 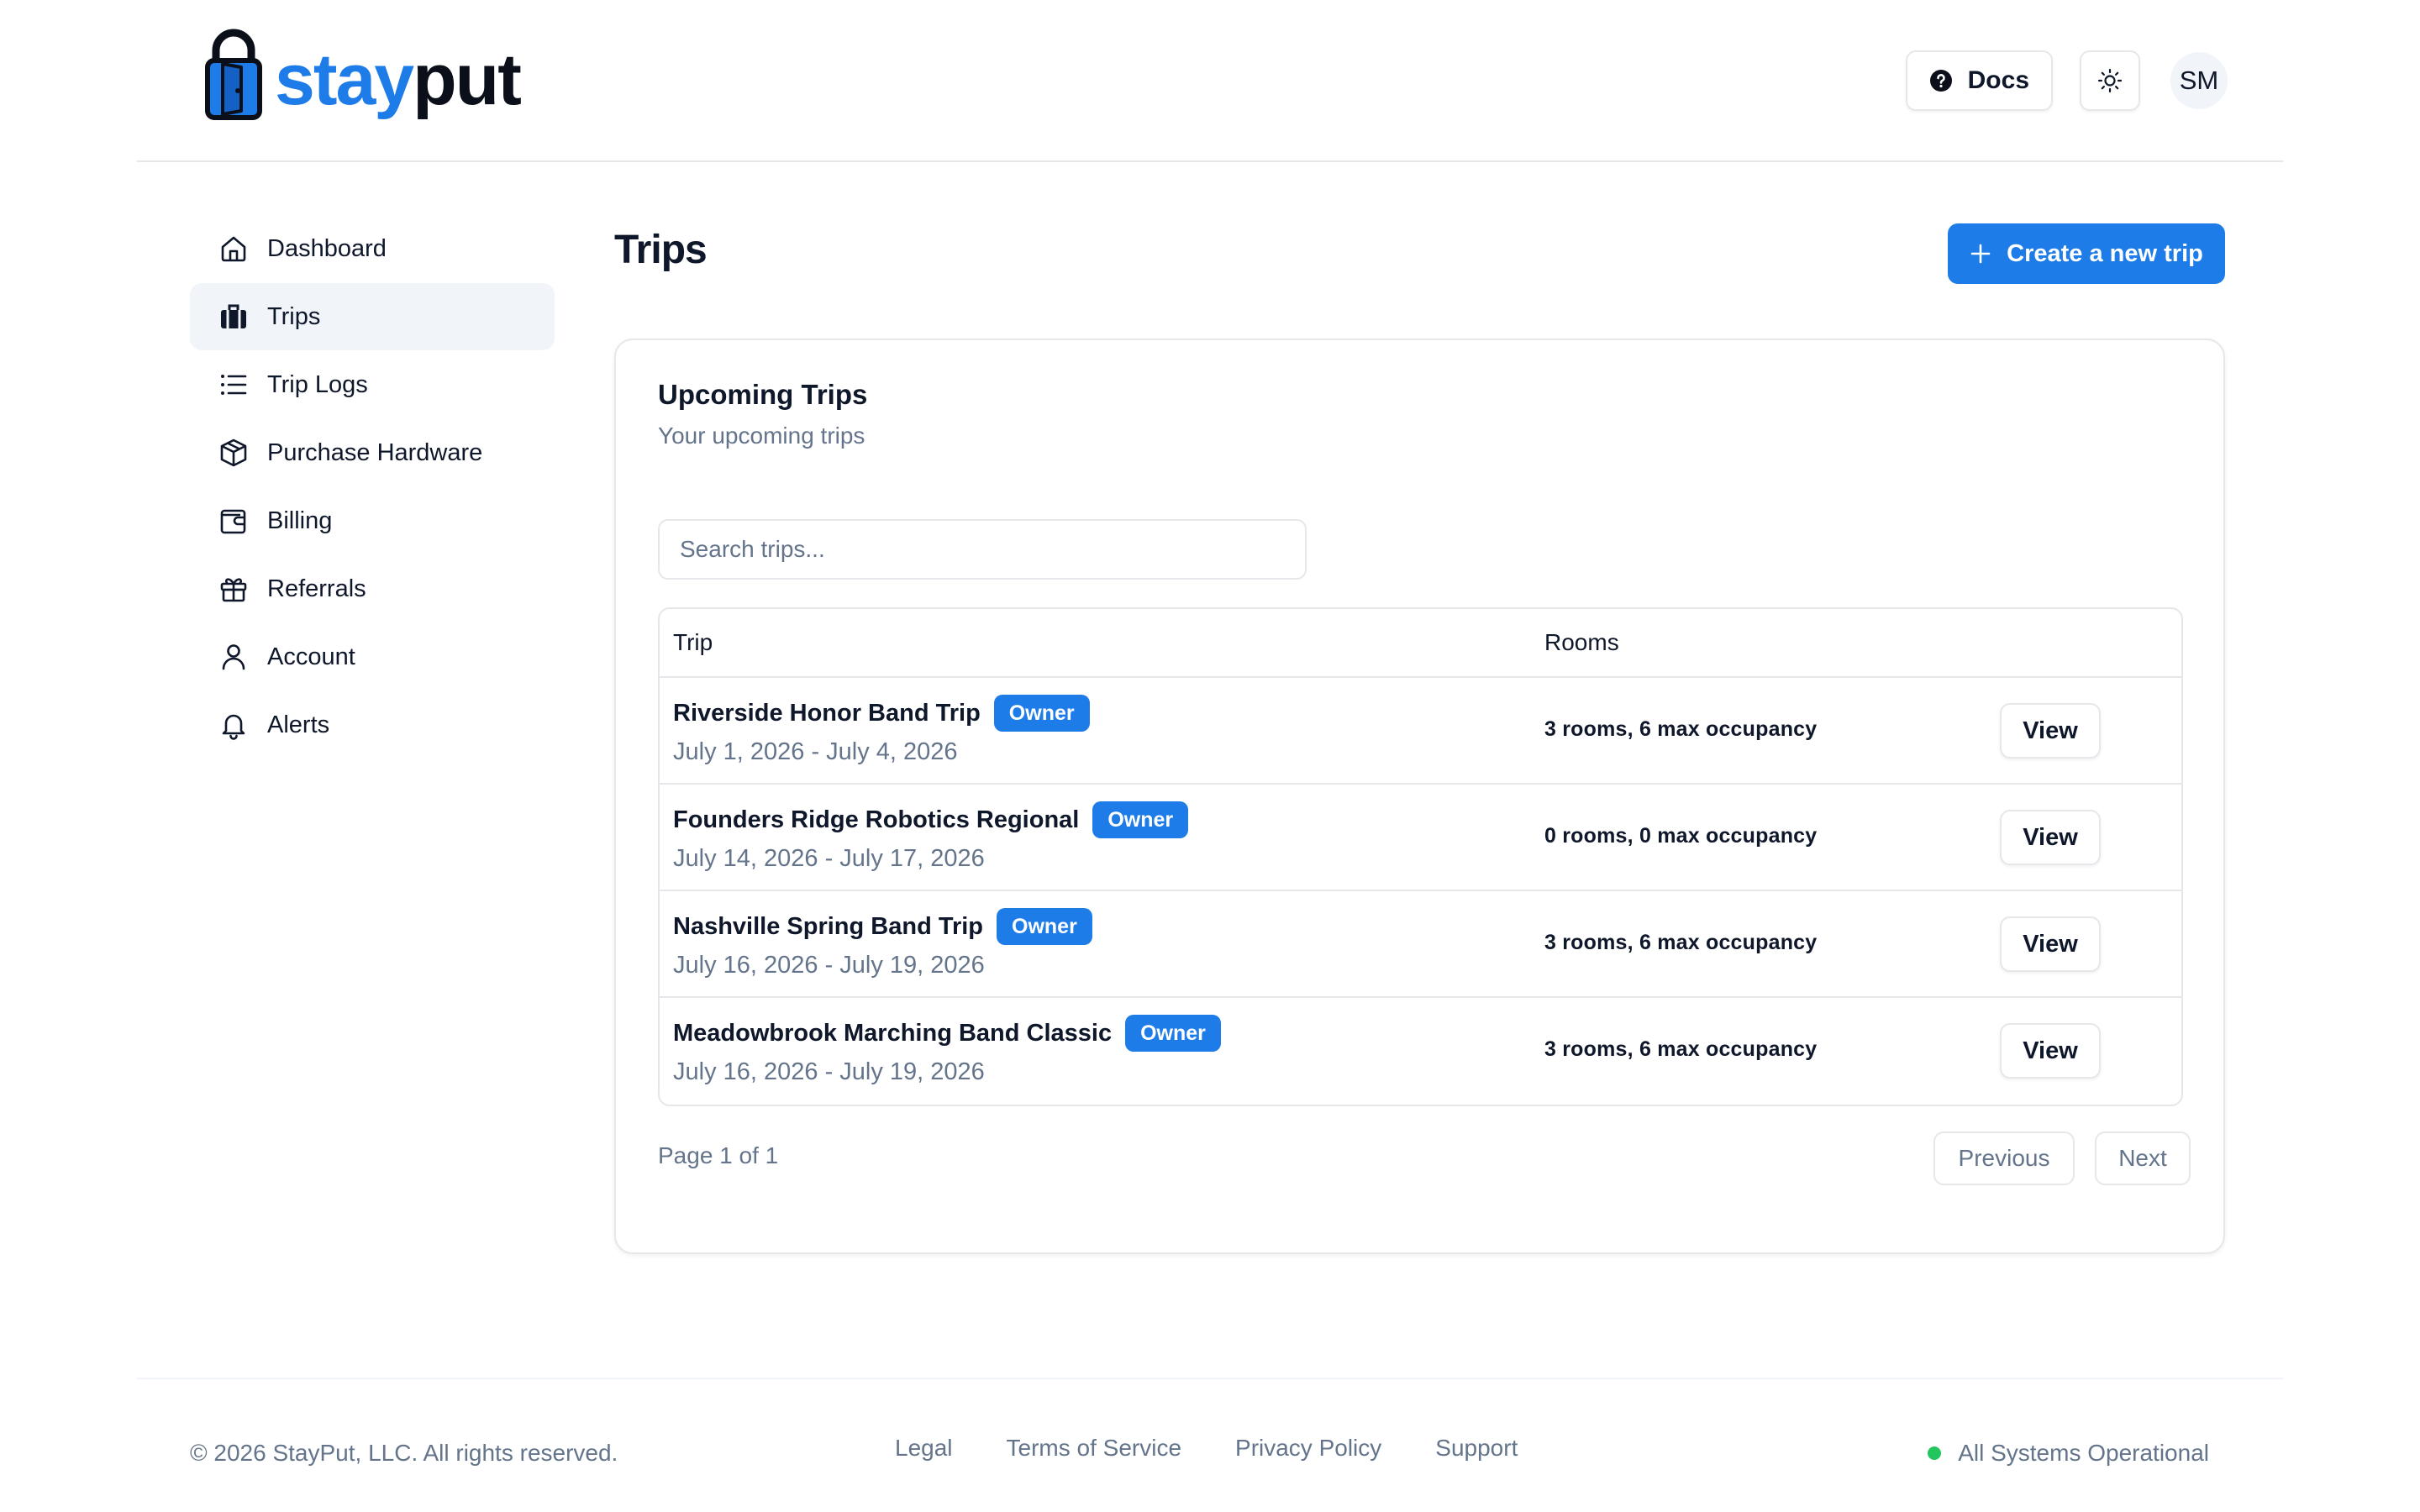 What do you see at coordinates (762, 436) in the screenshot?
I see `card-subtitle: Your upcoming trips` at bounding box center [762, 436].